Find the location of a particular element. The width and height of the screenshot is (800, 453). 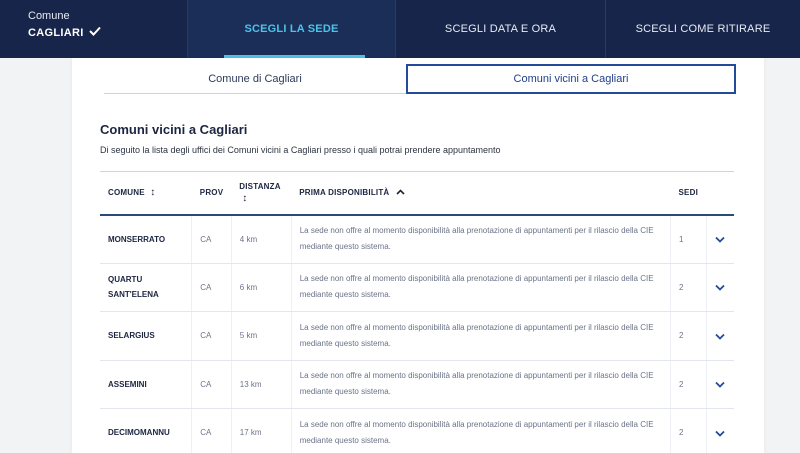

header-prima-label: PRIMA DISPONIBILITÀ is located at coordinates (344, 193).